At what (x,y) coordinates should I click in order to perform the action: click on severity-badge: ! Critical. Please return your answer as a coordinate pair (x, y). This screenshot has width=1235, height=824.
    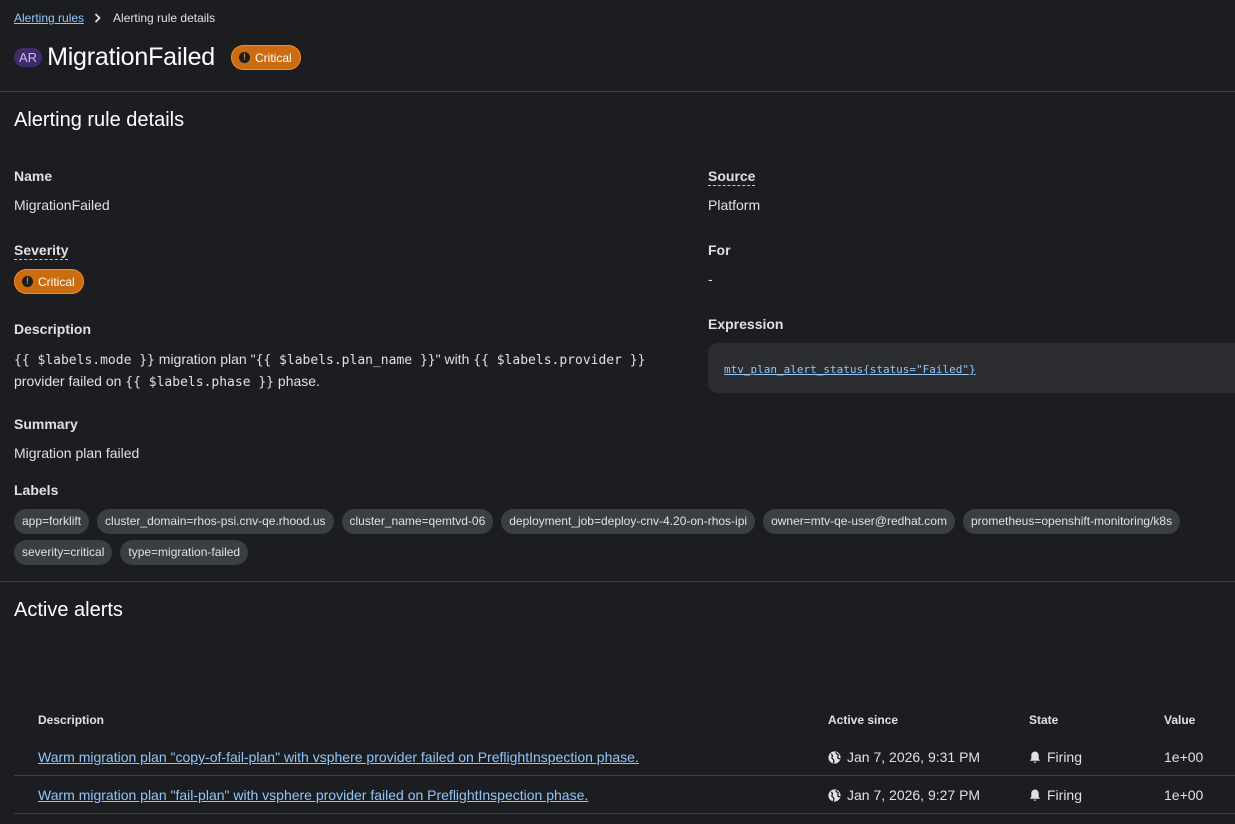
    Looking at the image, I should click on (265, 57).